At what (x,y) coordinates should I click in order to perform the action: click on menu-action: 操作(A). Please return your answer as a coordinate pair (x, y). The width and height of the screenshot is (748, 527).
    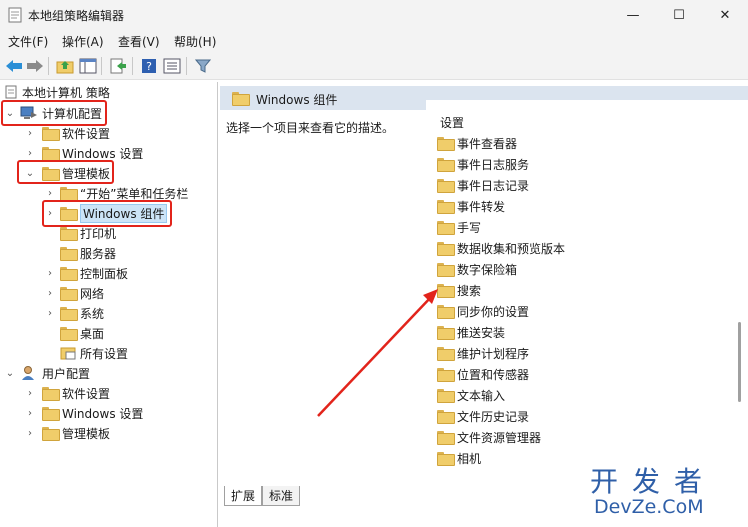
    Looking at the image, I should click on (83, 41).